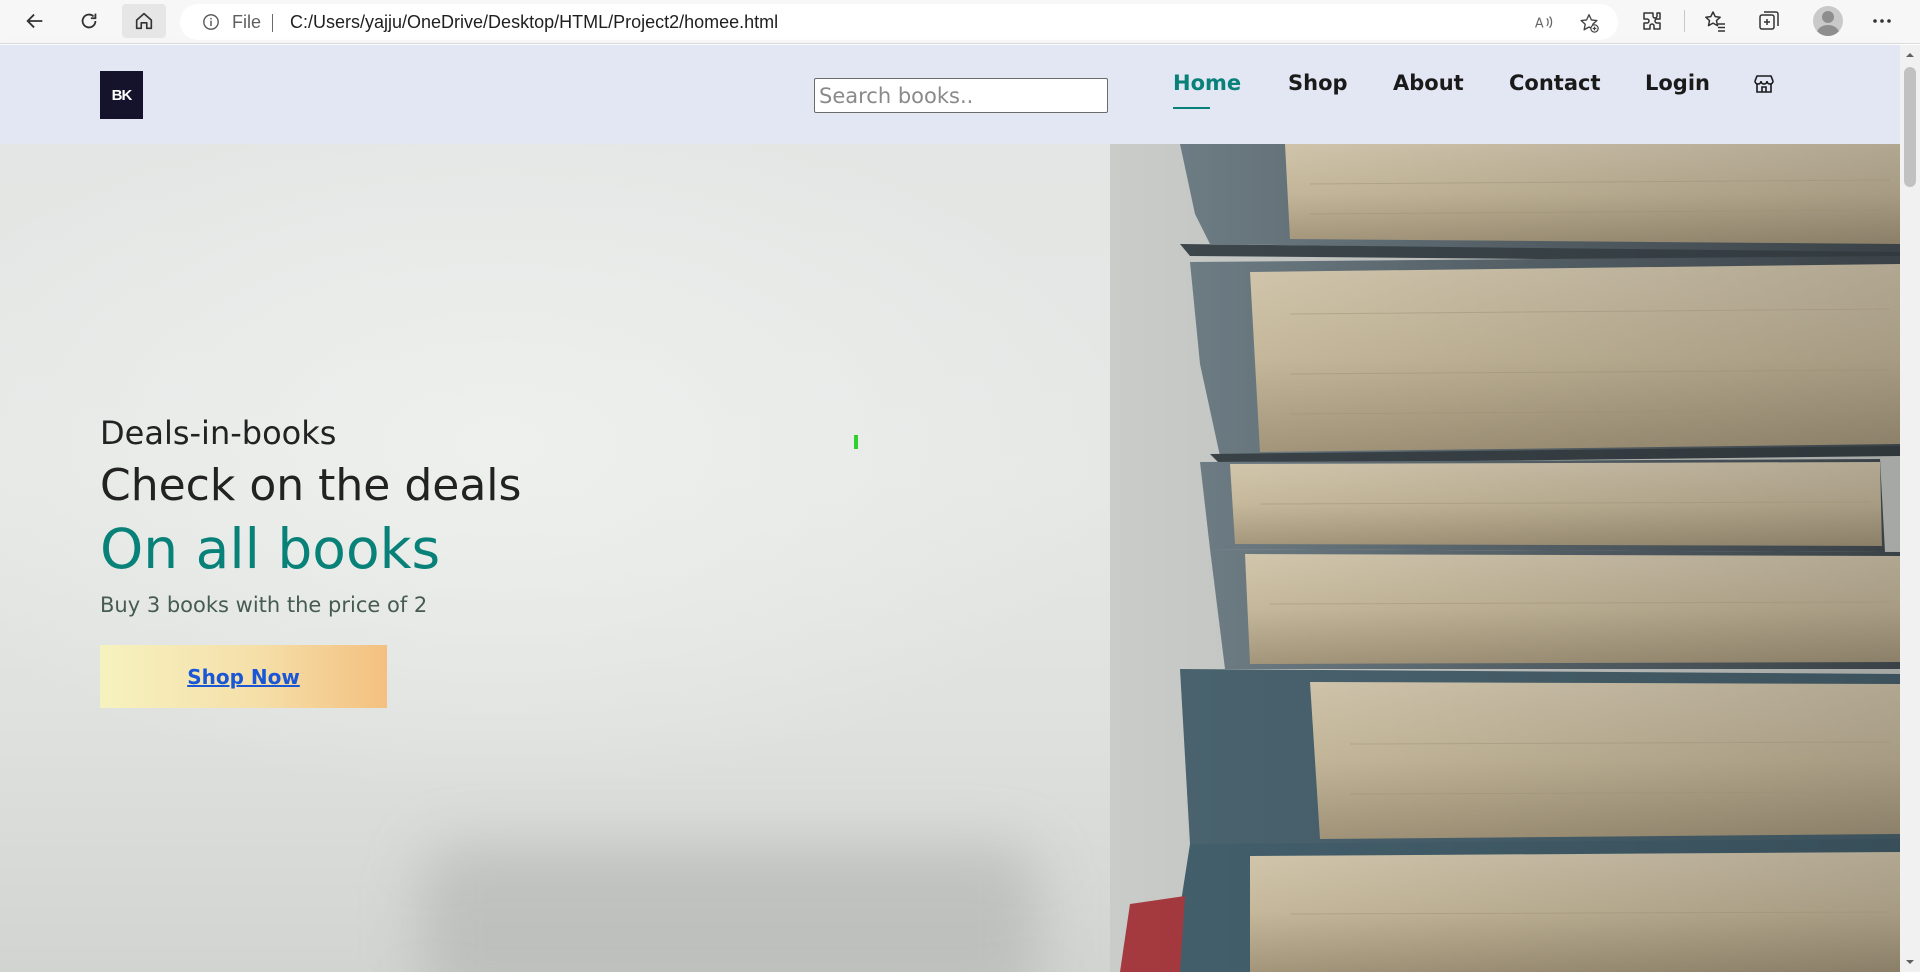 The image size is (1920, 972). Describe the element at coordinates (121, 95) in the screenshot. I see `site-logo: BK` at that location.